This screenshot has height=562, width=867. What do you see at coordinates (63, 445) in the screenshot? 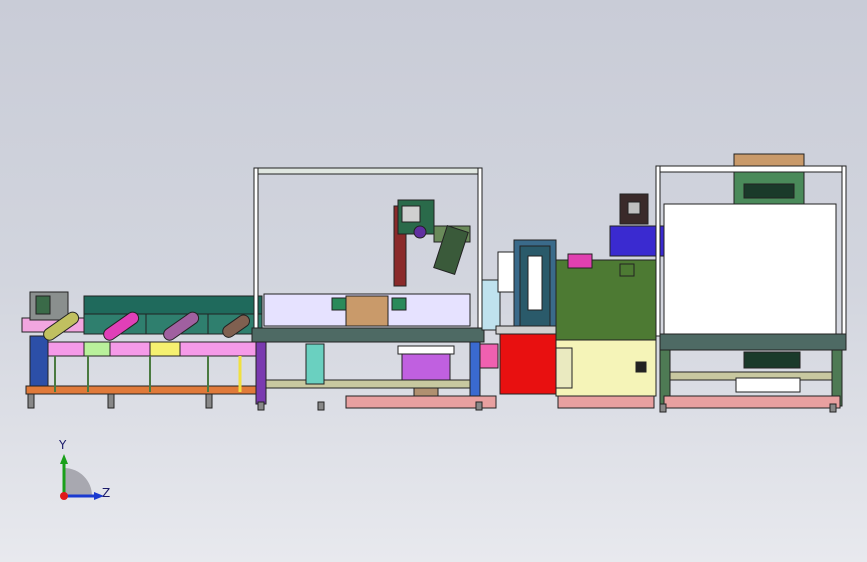
I see `y-axis-label: Y` at bounding box center [63, 445].